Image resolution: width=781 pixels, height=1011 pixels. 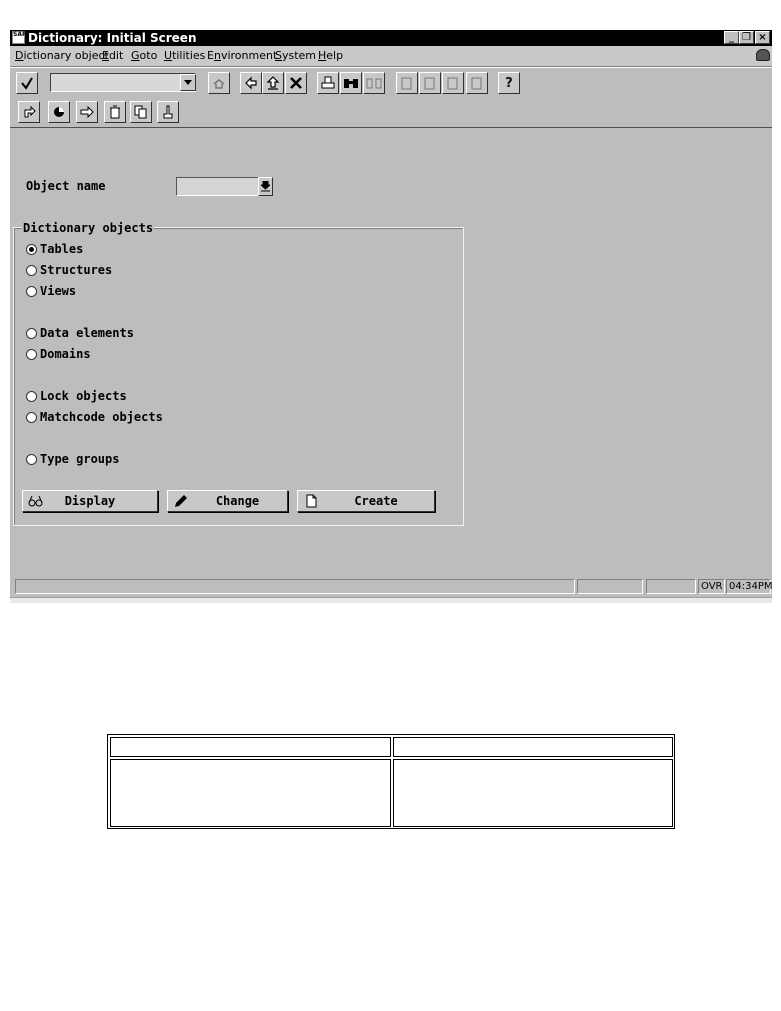 What do you see at coordinates (59, 112) in the screenshot?
I see `check-icon` at bounding box center [59, 112].